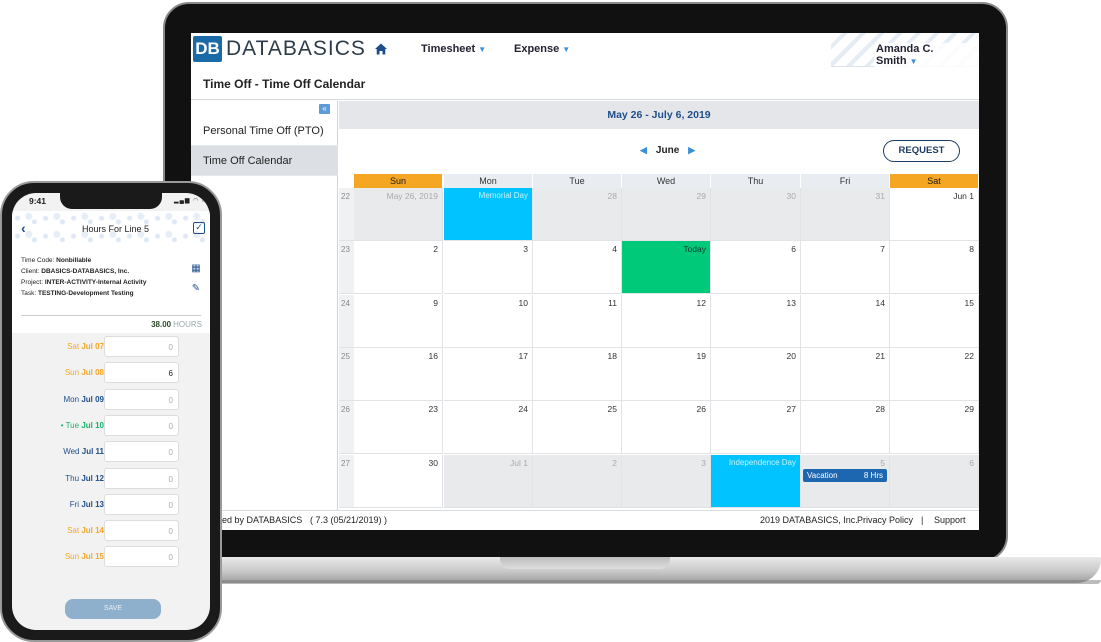 Image resolution: width=1101 pixels, height=642 pixels. I want to click on day-hours-row: Fri Jul 13 0, so click(111, 505).